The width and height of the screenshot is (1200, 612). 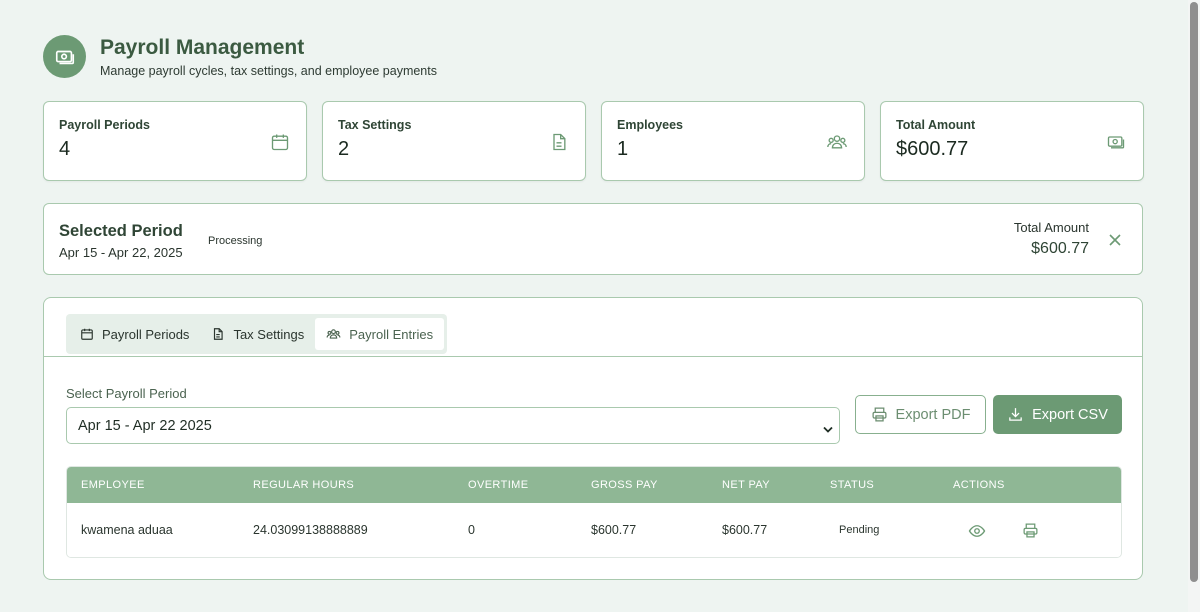 I want to click on stat-label: Tax Settings, so click(x=375, y=125).